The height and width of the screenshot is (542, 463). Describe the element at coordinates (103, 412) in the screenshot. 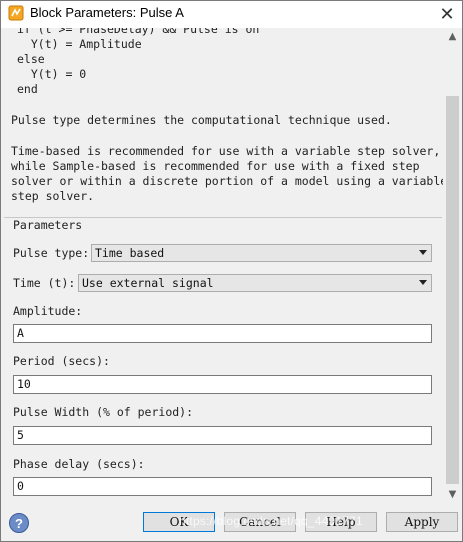

I see `pulse-width-label: Pulse Width (% of period):` at that location.